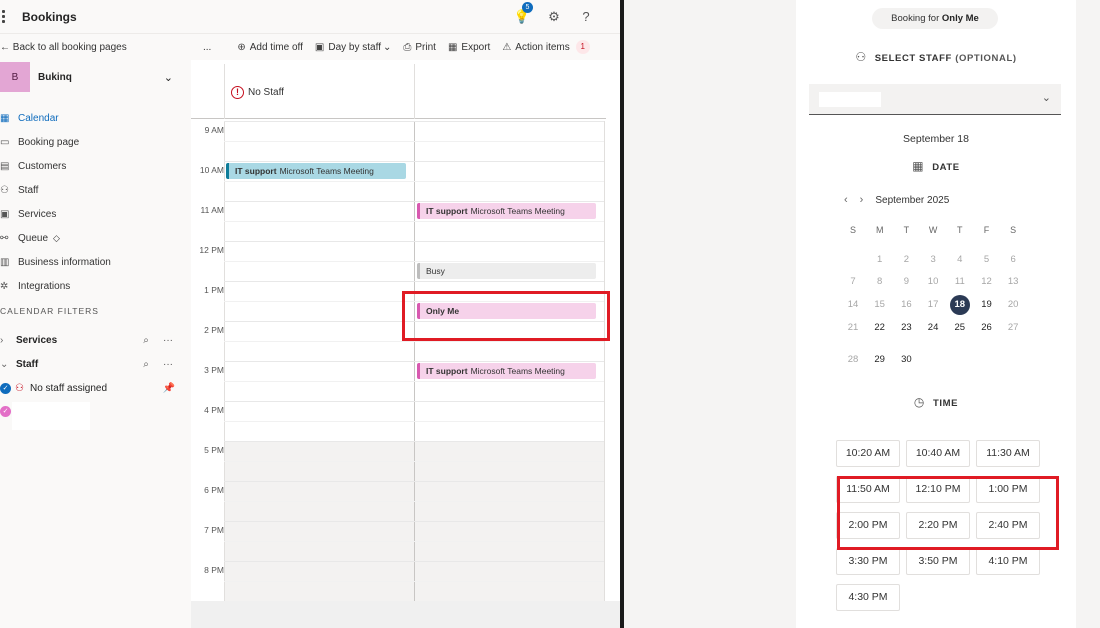  What do you see at coordinates (211, 250) in the screenshot?
I see `hour-label: 12 PM` at bounding box center [211, 250].